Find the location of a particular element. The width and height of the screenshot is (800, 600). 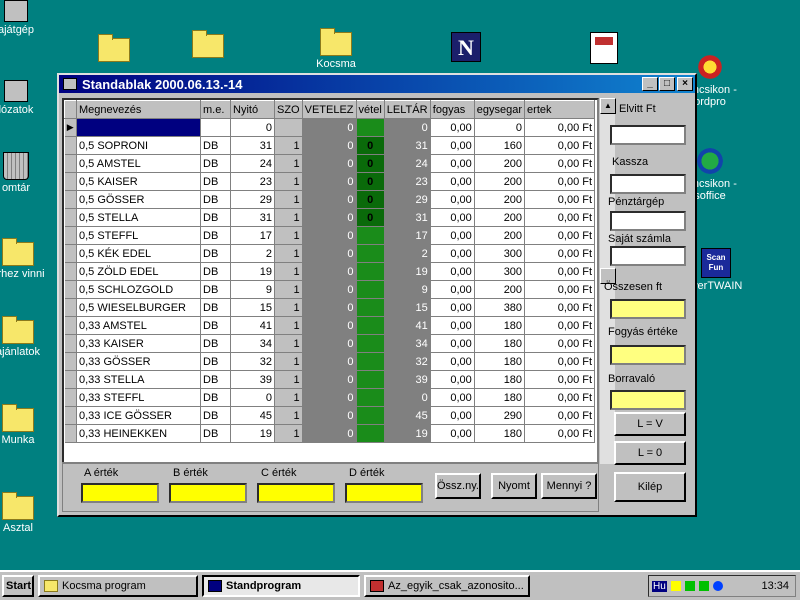

column-header: vétel is located at coordinates (370, 109).